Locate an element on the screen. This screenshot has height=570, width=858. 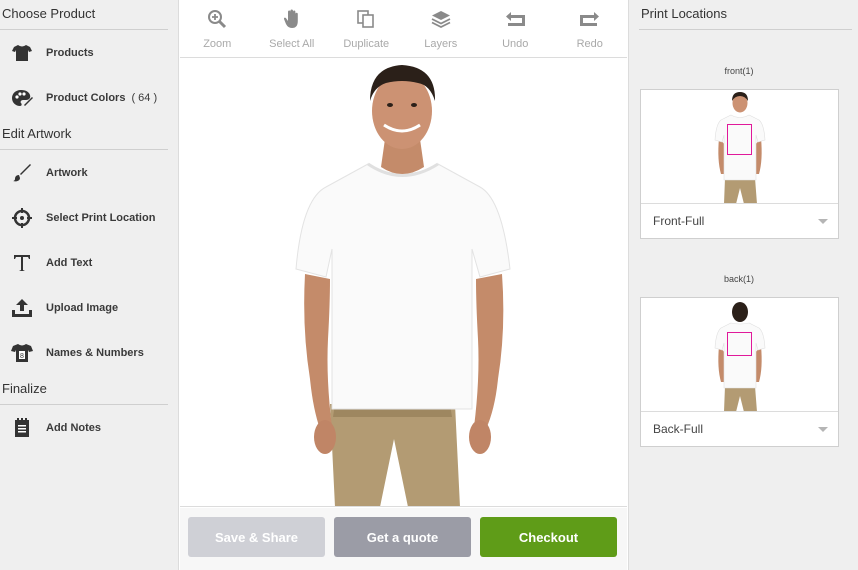
back-location-card: Back-Full is located at coordinates (739, 372).